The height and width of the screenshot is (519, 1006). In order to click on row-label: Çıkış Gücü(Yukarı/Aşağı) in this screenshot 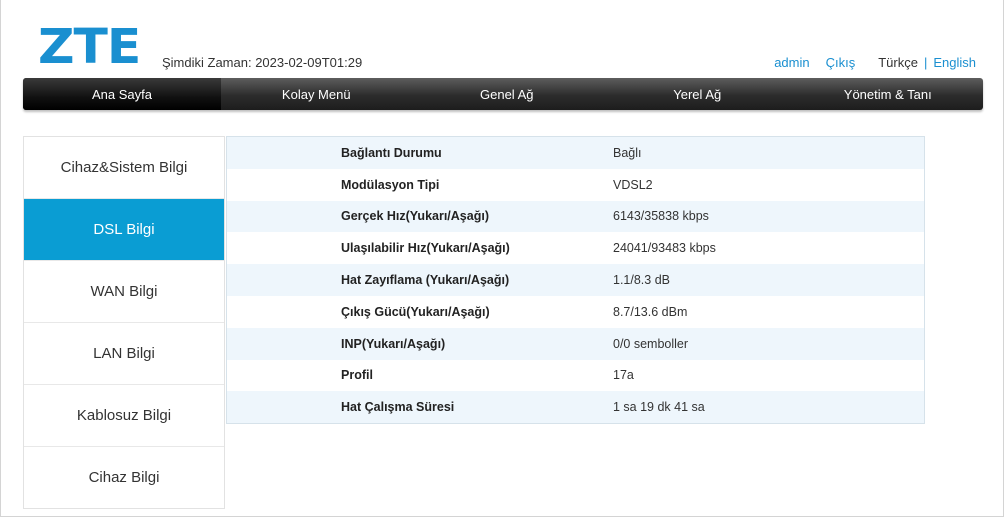, I will do `click(415, 311)`.